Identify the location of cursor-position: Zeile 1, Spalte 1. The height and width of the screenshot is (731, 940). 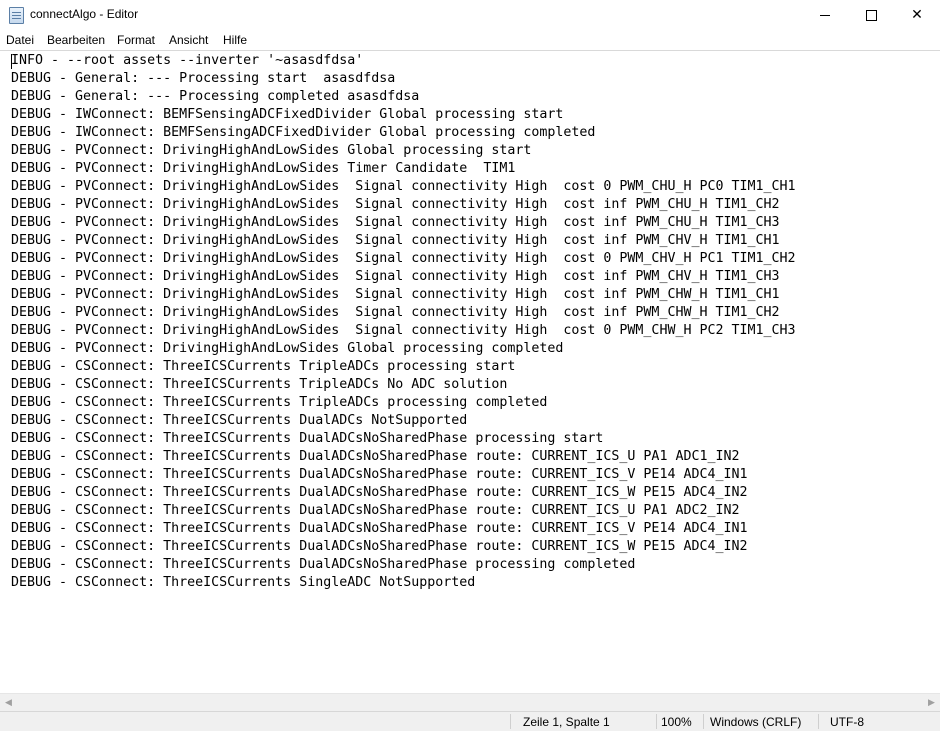
(566, 722).